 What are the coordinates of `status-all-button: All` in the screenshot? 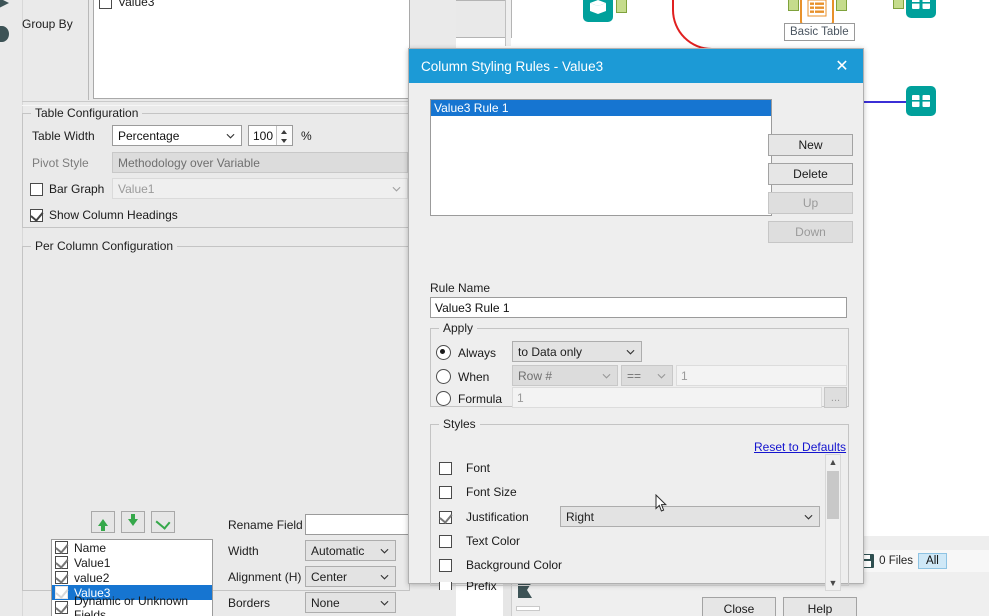 It's located at (932, 561).